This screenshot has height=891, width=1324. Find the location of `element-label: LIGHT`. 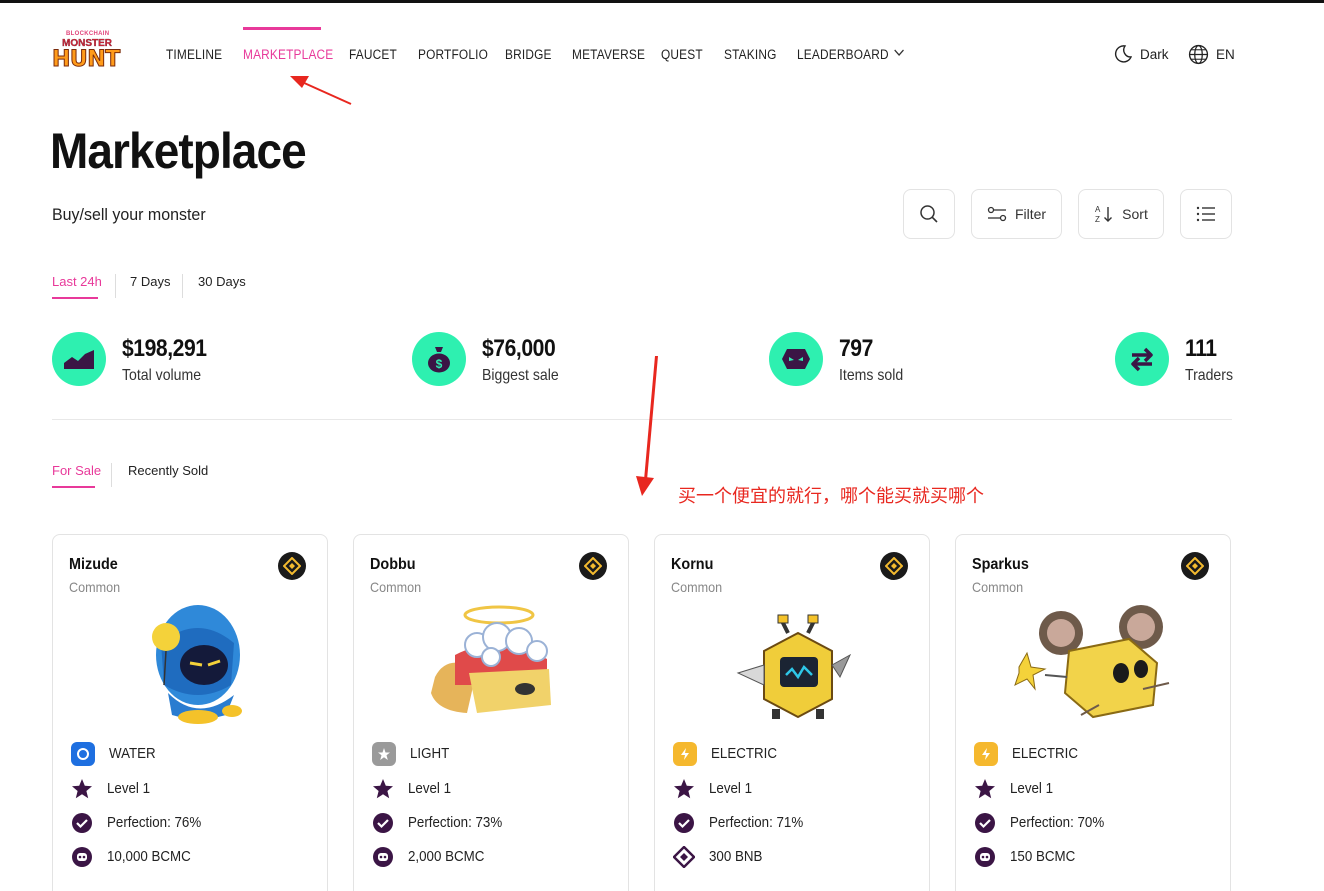

element-label: LIGHT is located at coordinates (430, 754).